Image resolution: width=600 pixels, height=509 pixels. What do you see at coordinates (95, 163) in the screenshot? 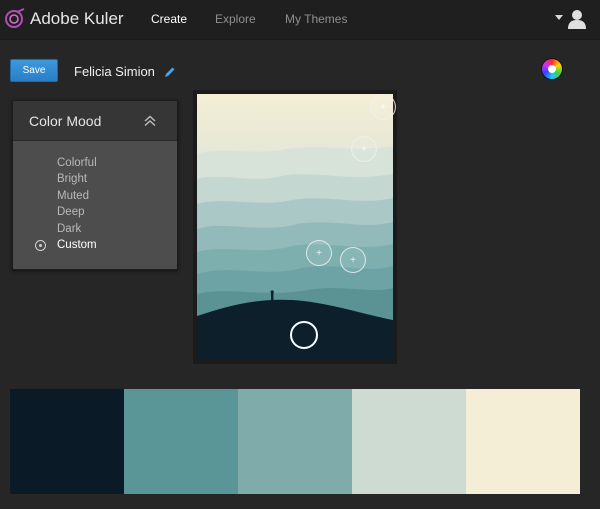
I see `mood-option-colorful: Colorful` at bounding box center [95, 163].